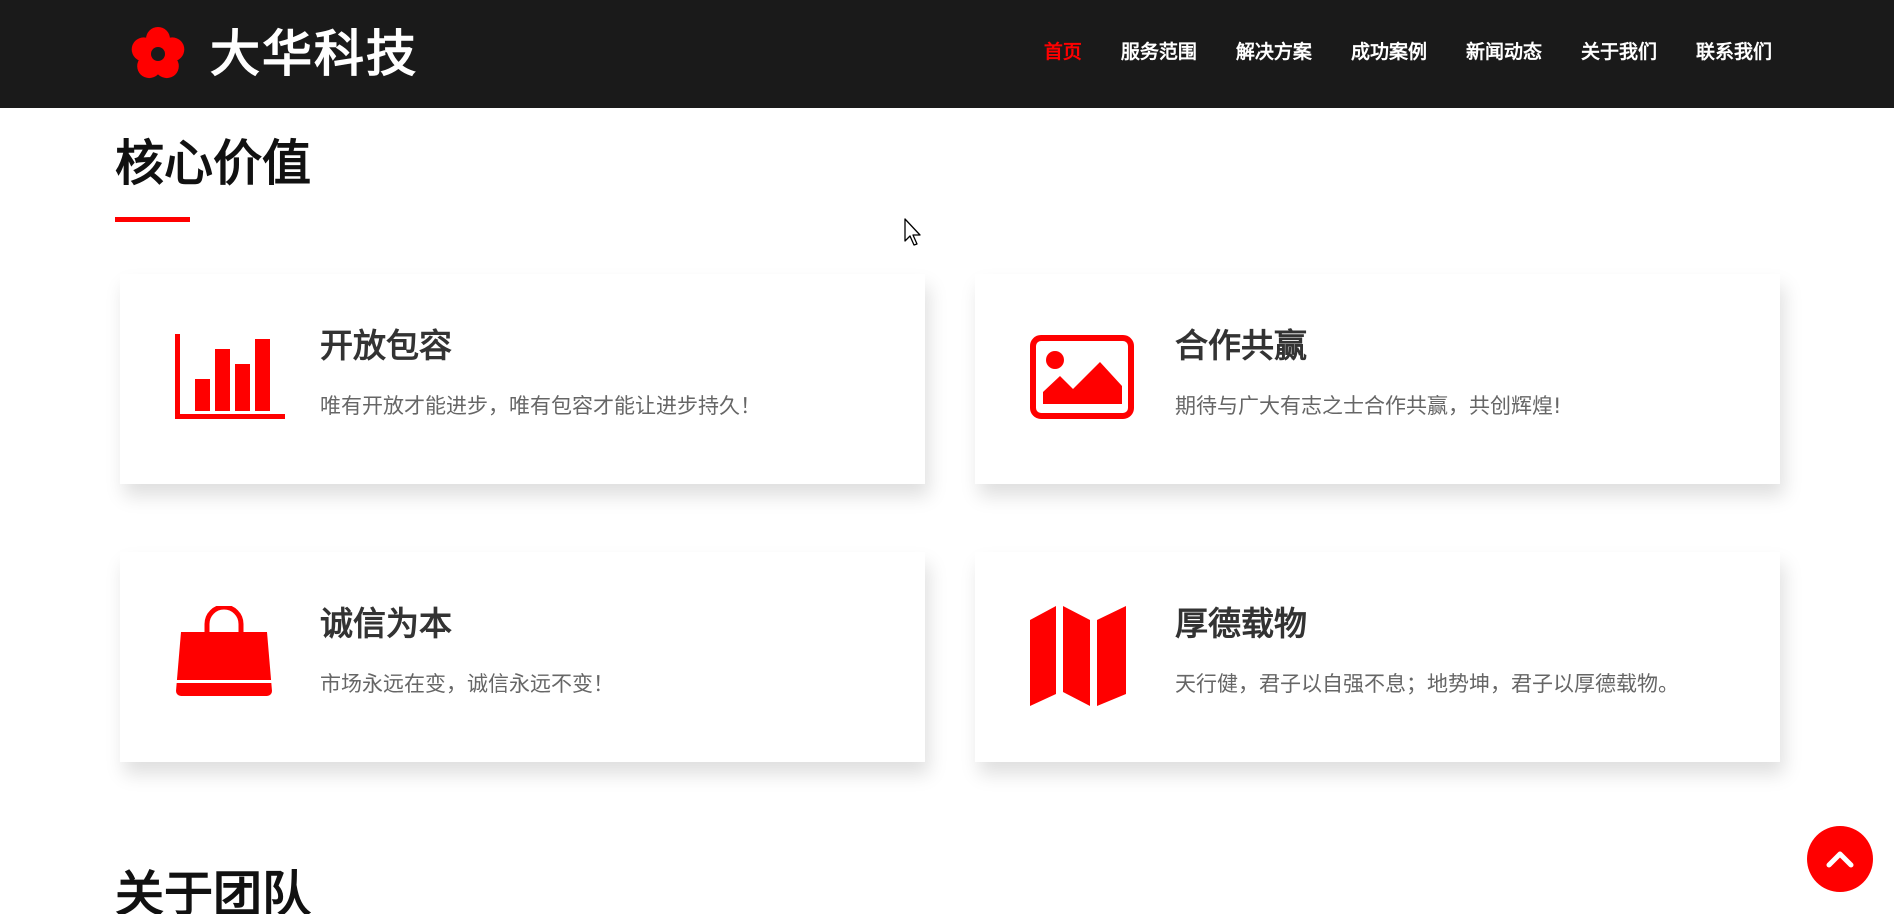 This screenshot has width=1894, height=914. I want to click on nav-item-solutions: 解决方案, so click(1274, 50).